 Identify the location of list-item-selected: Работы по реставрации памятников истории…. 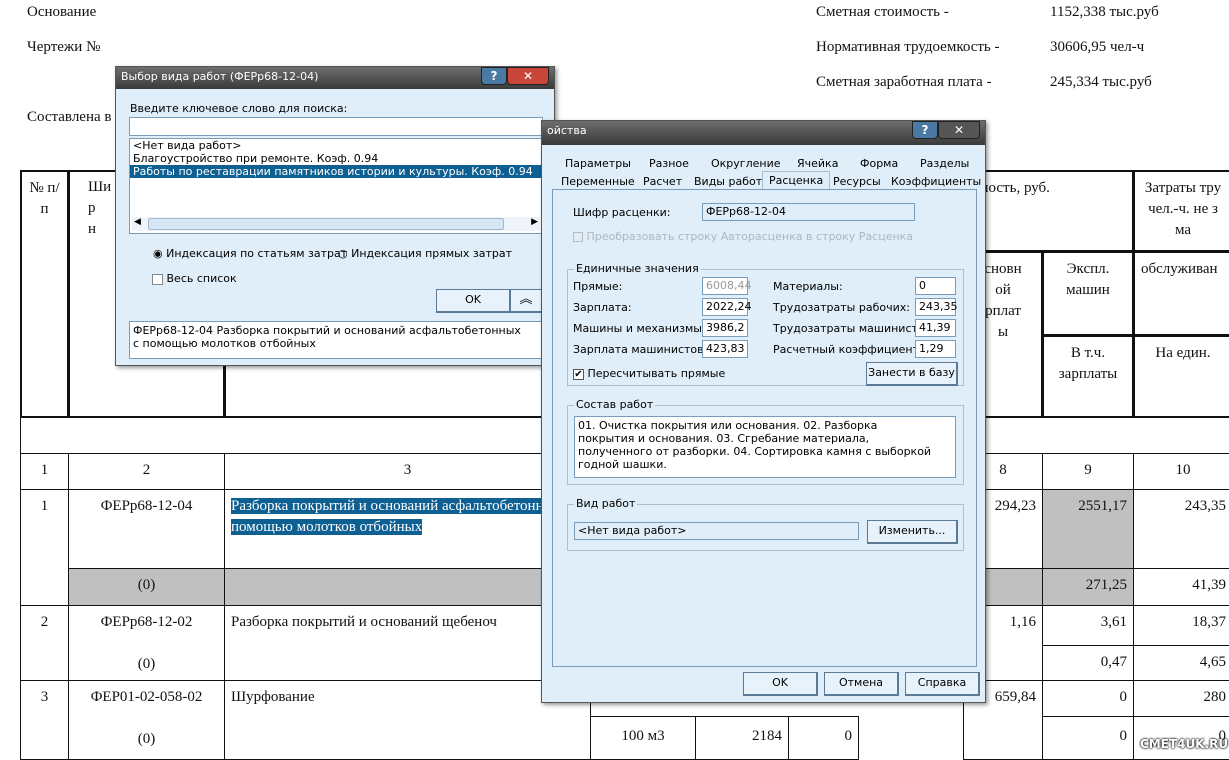
(336, 171).